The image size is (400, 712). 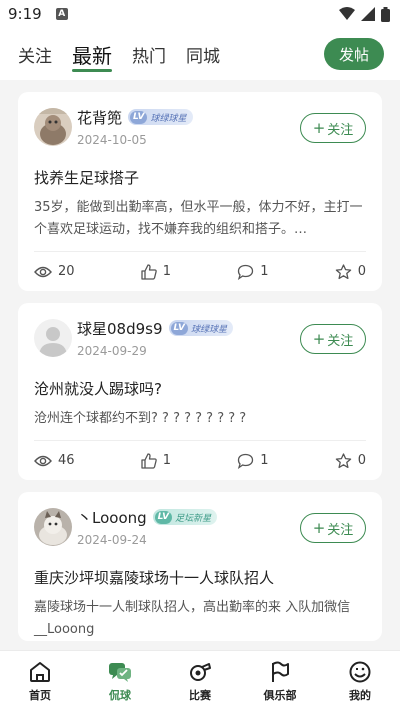 I want to click on nav-label: 比赛, so click(x=200, y=695).